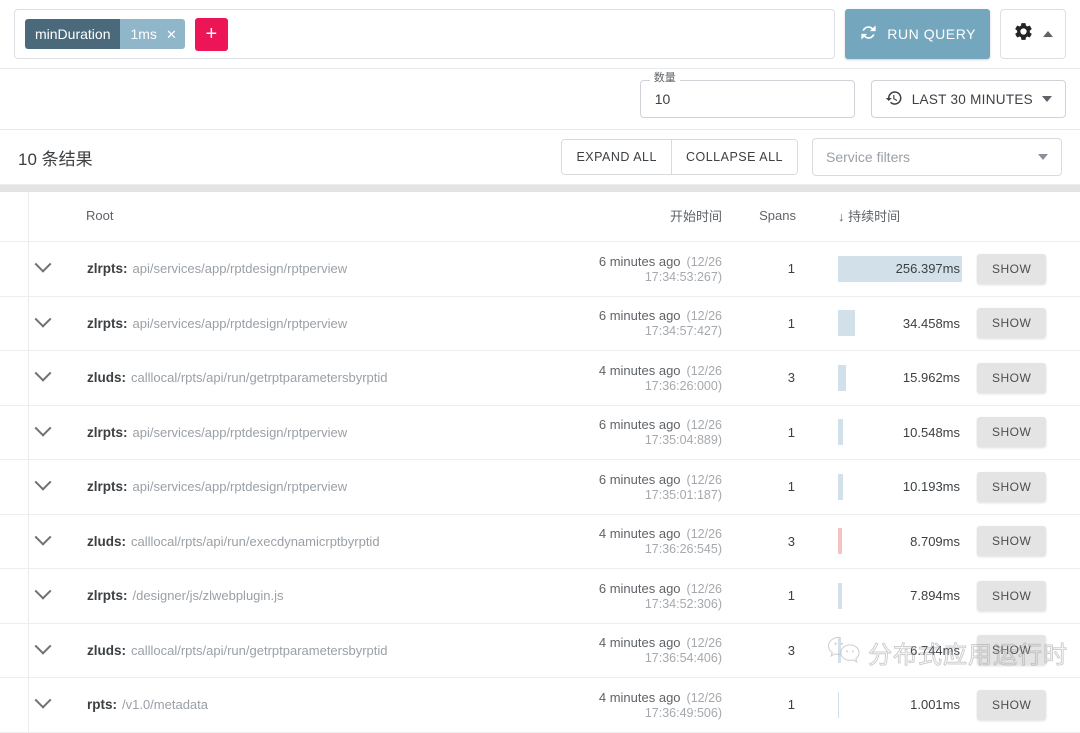  I want to click on expand-all-button: EXPAND ALL, so click(616, 157).